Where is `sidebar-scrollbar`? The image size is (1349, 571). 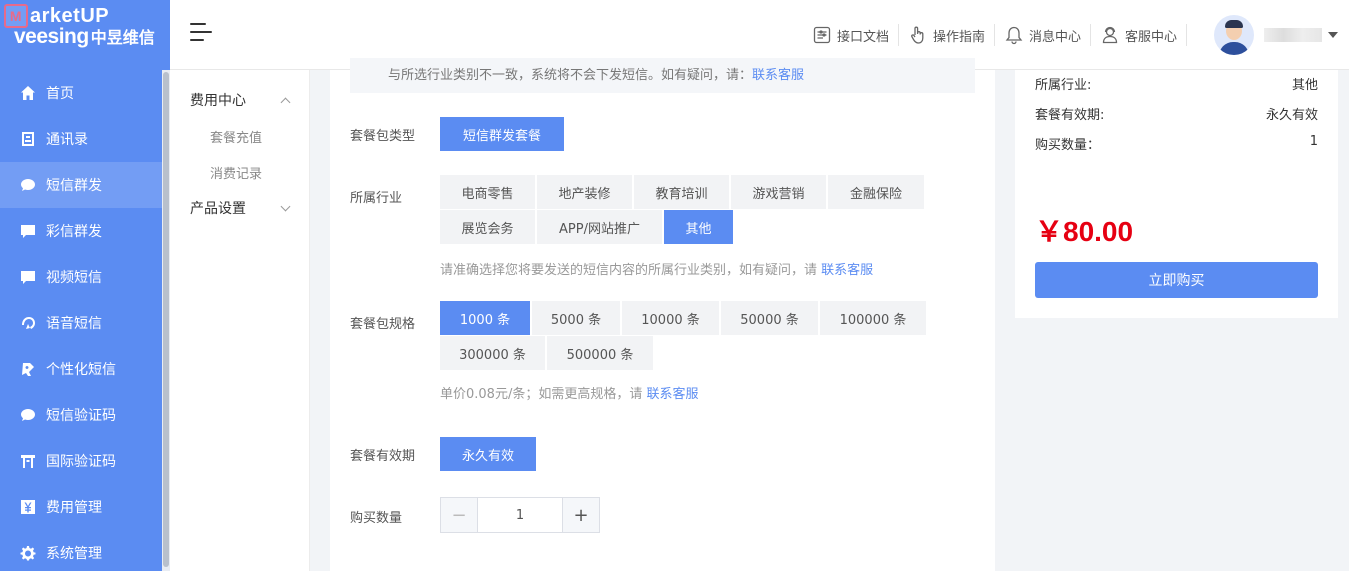
sidebar-scrollbar is located at coordinates (166, 320).